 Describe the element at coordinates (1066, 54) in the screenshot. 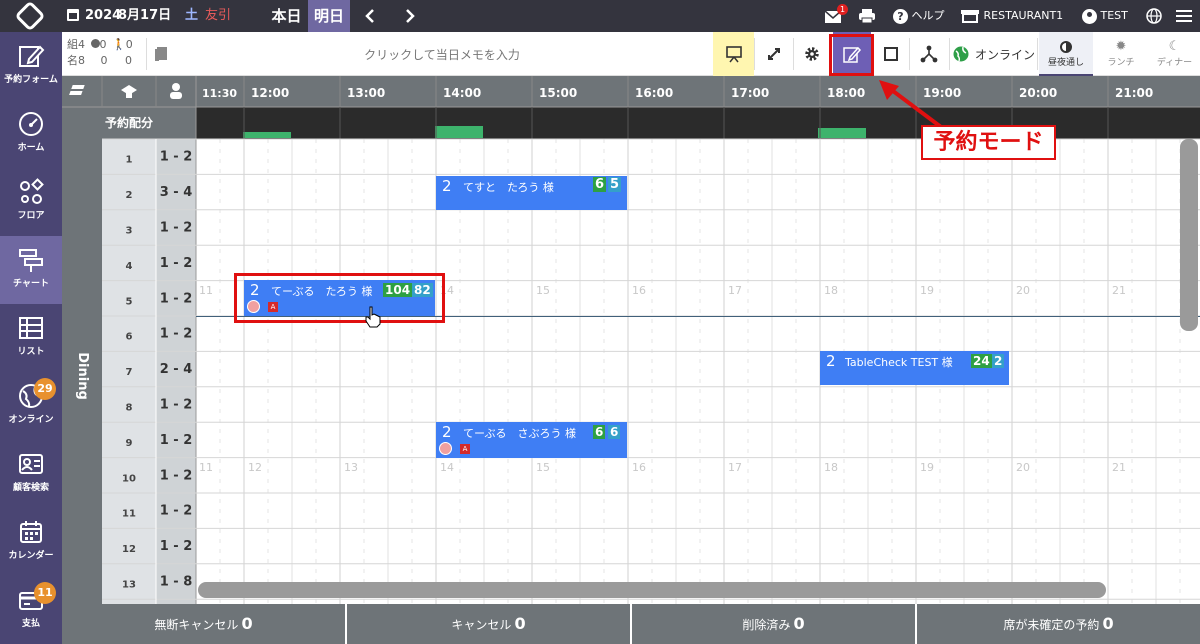

I see `mode-allday: 昼夜通し` at that location.